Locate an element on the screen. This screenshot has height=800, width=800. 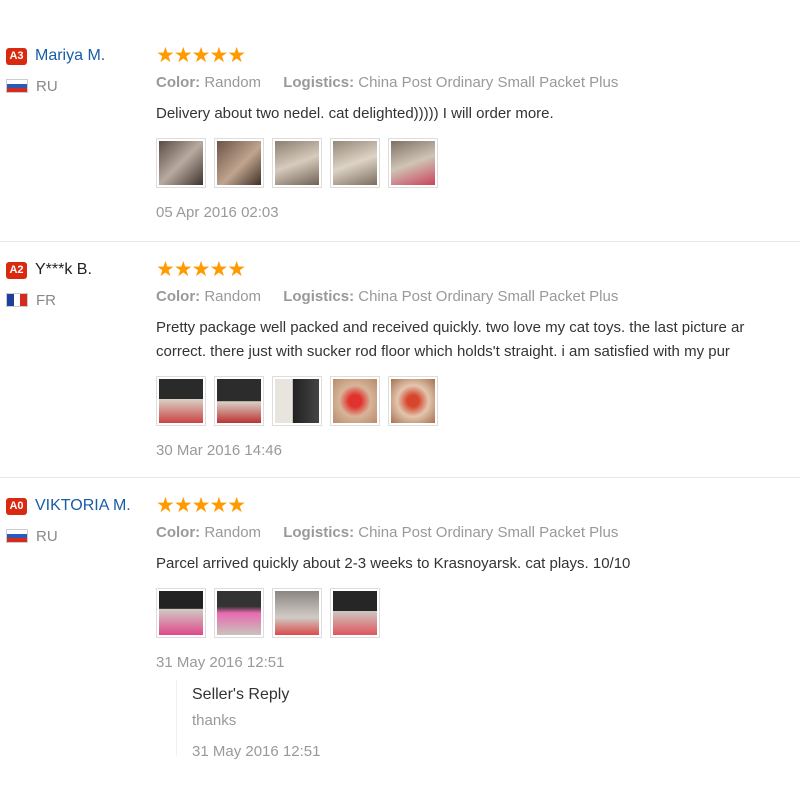
france-flag-icon is located at coordinates (17, 300).